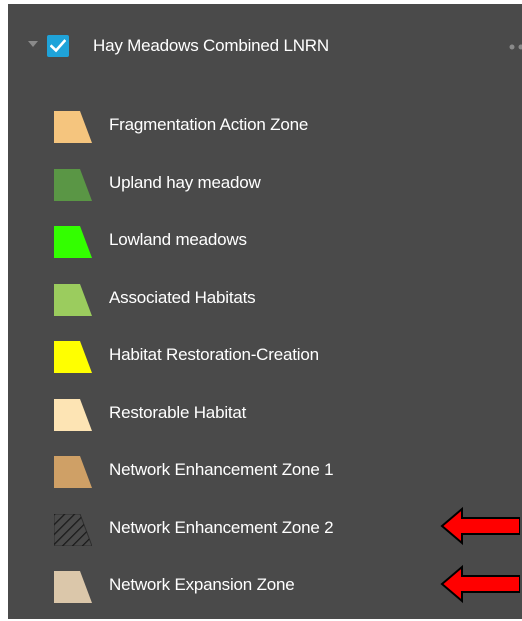 Image resolution: width=522 pixels, height=621 pixels. What do you see at coordinates (221, 469) in the screenshot?
I see `legend-label: Network Enhancement Zone 1` at bounding box center [221, 469].